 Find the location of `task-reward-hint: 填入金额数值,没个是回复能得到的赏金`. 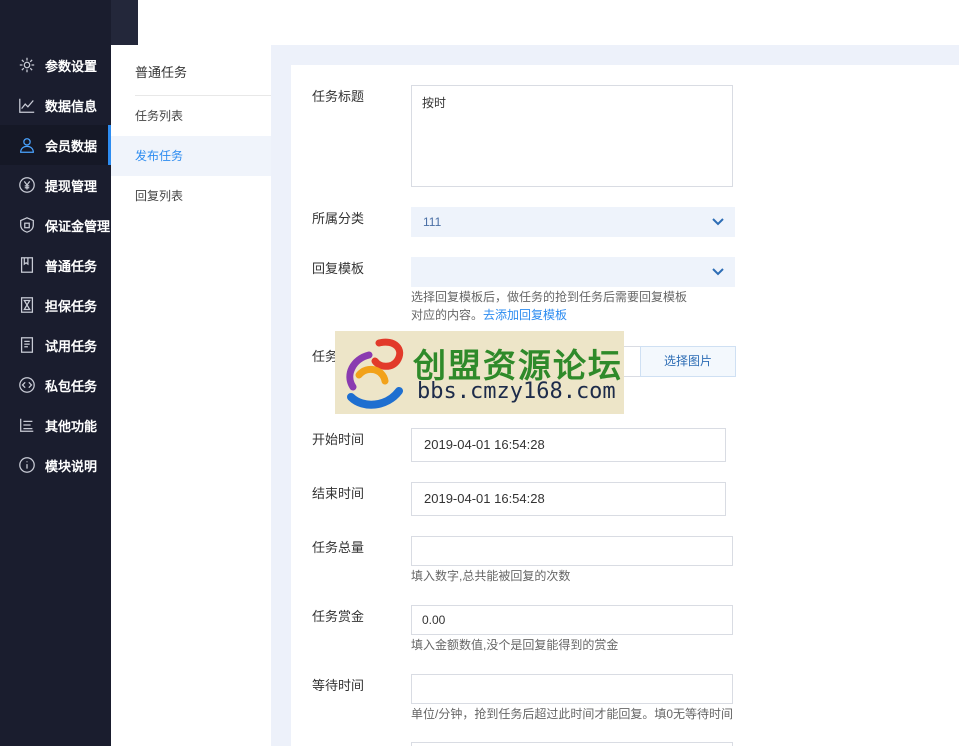

task-reward-hint: 填入金额数值,没个是回复能得到的赏金 is located at coordinates (515, 645).